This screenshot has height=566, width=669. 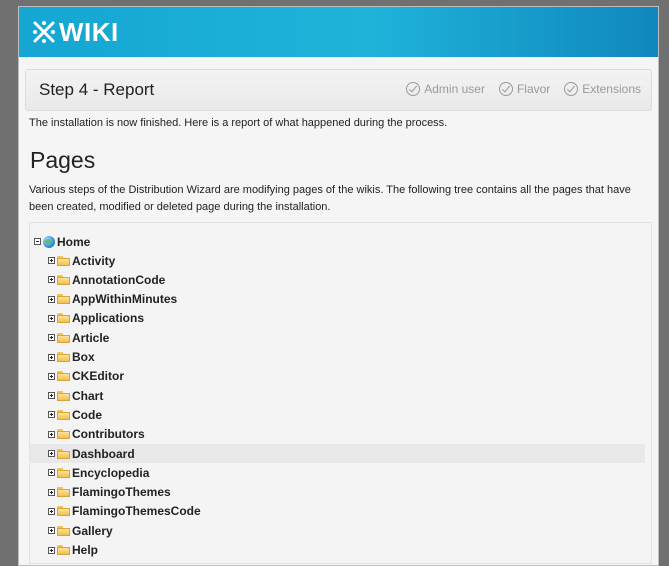 I want to click on tree-node-label: Gallery, so click(x=92, y=530).